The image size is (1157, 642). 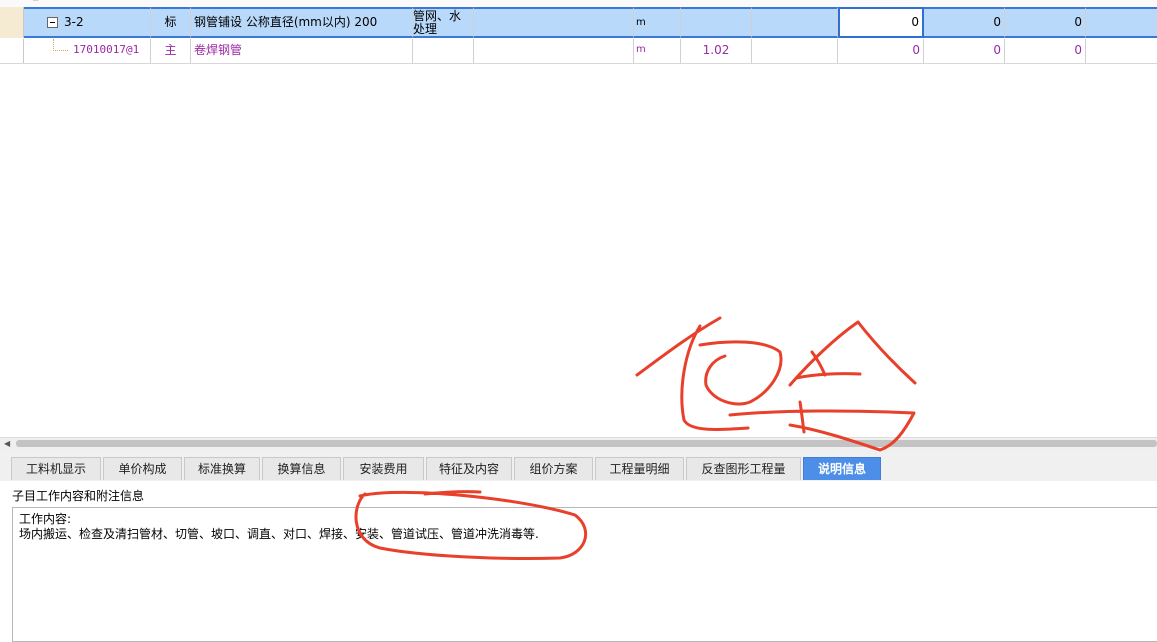 I want to click on table-row-selected: 3-2 标 钢管铺设 公称直径(mm以内) 200 管网、水处理 m 0 0 0, so click(x=578, y=22).